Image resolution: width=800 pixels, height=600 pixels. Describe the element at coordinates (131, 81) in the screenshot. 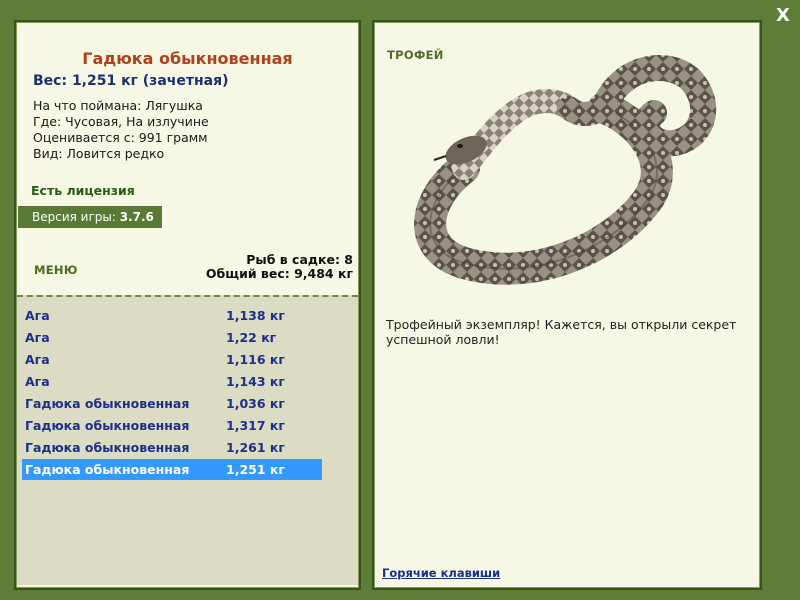

I see `catch-weight-line: Вес: 1,251 кг (зачетная)` at that location.